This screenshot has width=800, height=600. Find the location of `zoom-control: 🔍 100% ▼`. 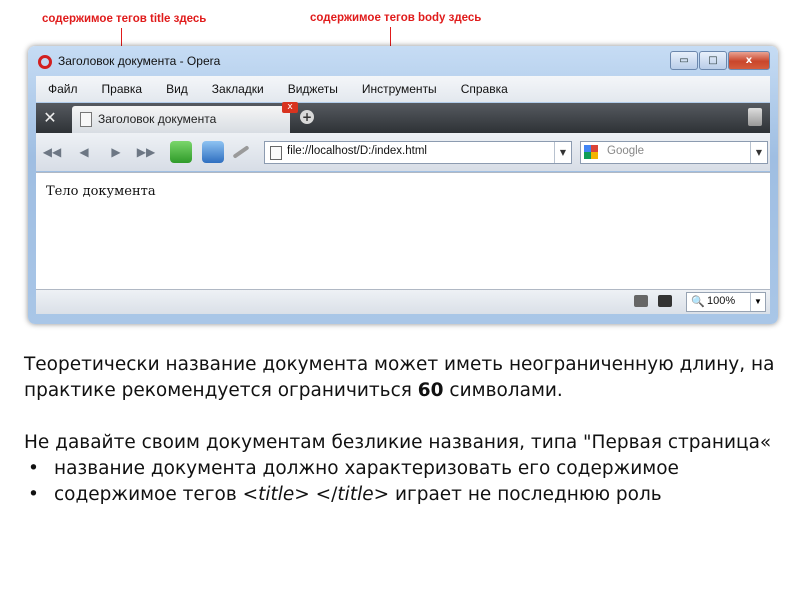

zoom-control: 🔍 100% ▼ is located at coordinates (726, 302).